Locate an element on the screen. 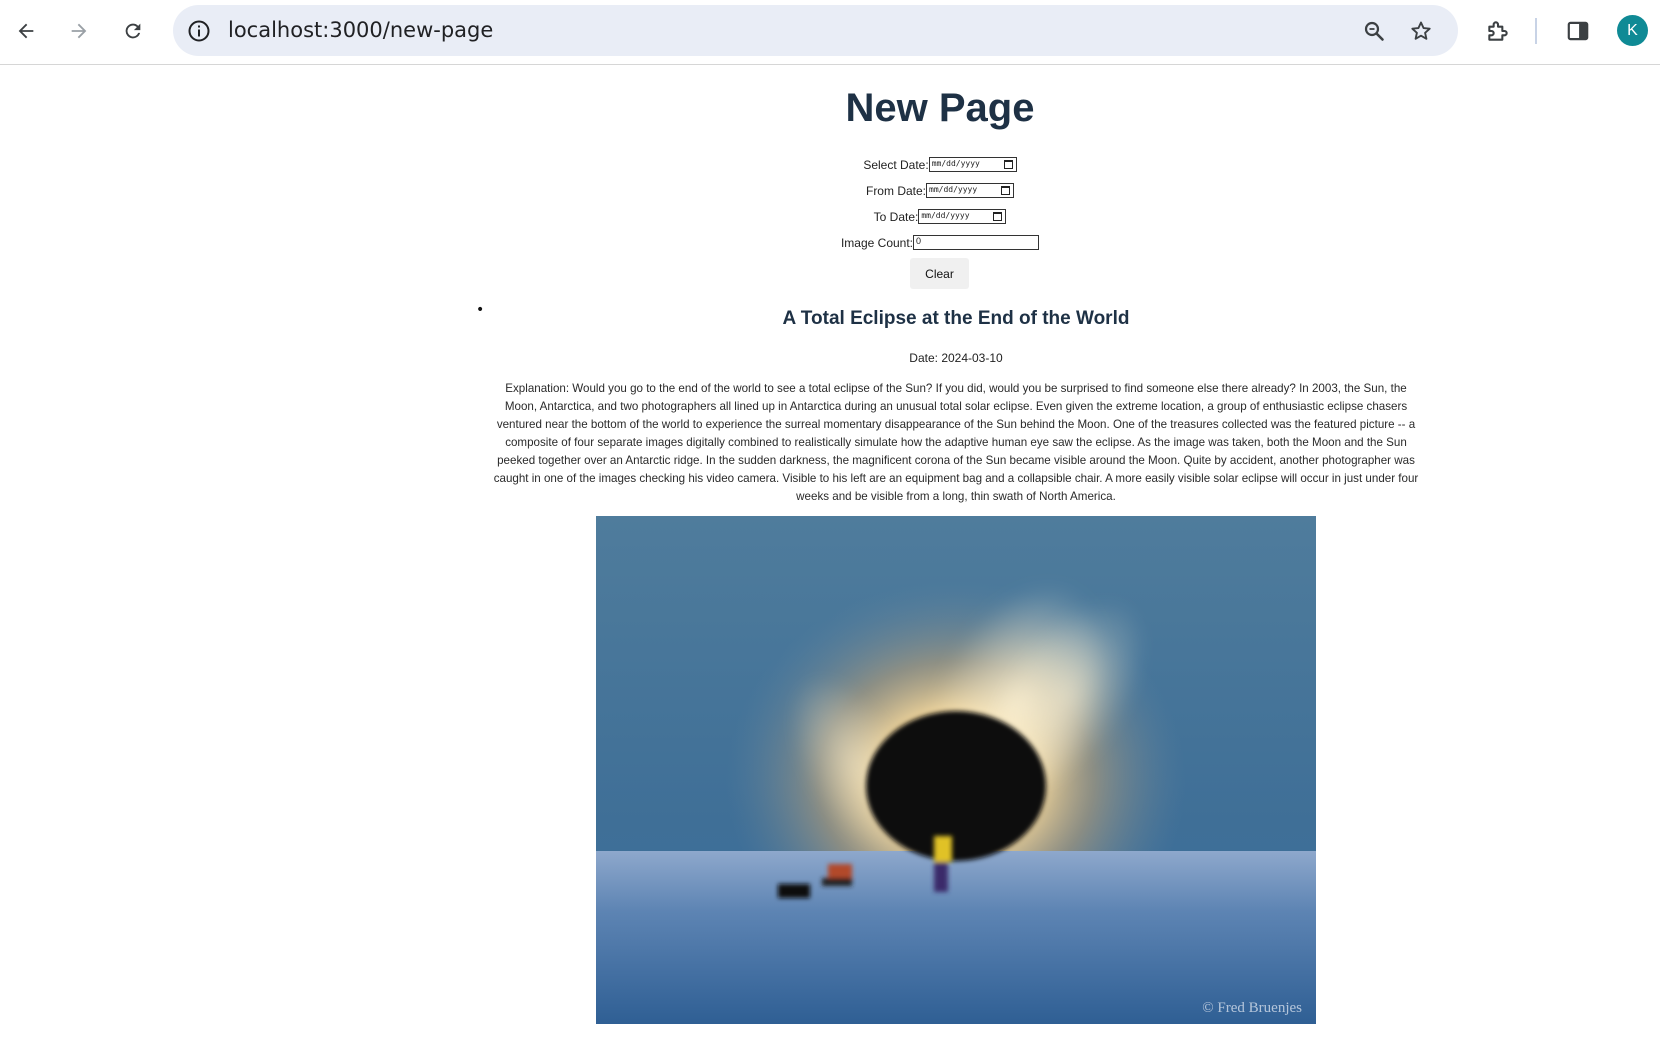  side-panel-button is located at coordinates (1578, 31).